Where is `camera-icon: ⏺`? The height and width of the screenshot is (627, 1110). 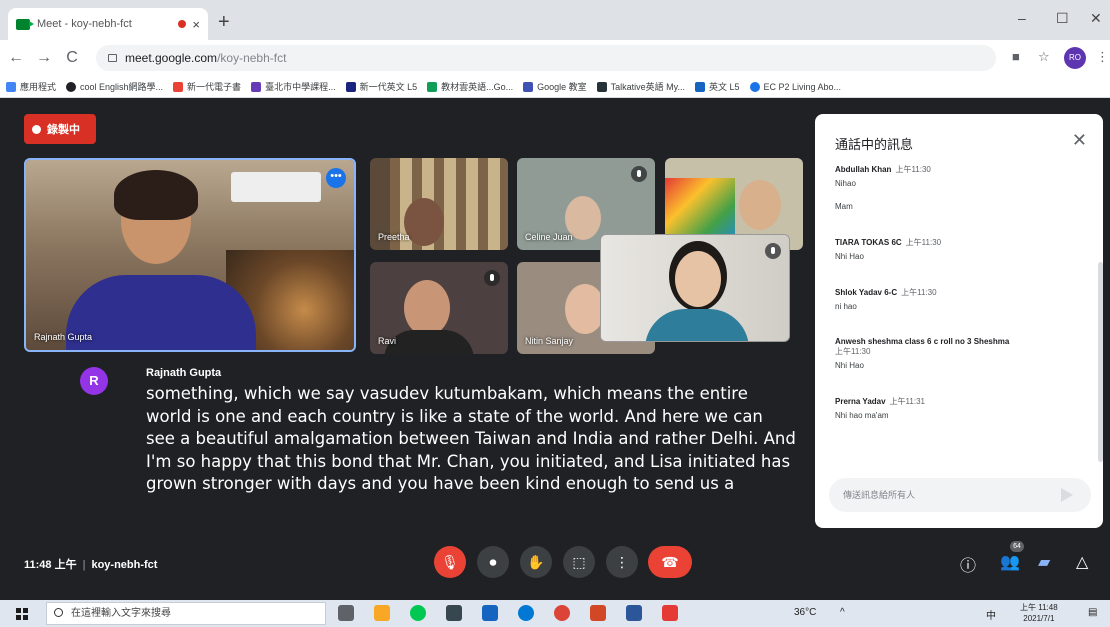 camera-icon: ⏺ is located at coordinates (493, 562).